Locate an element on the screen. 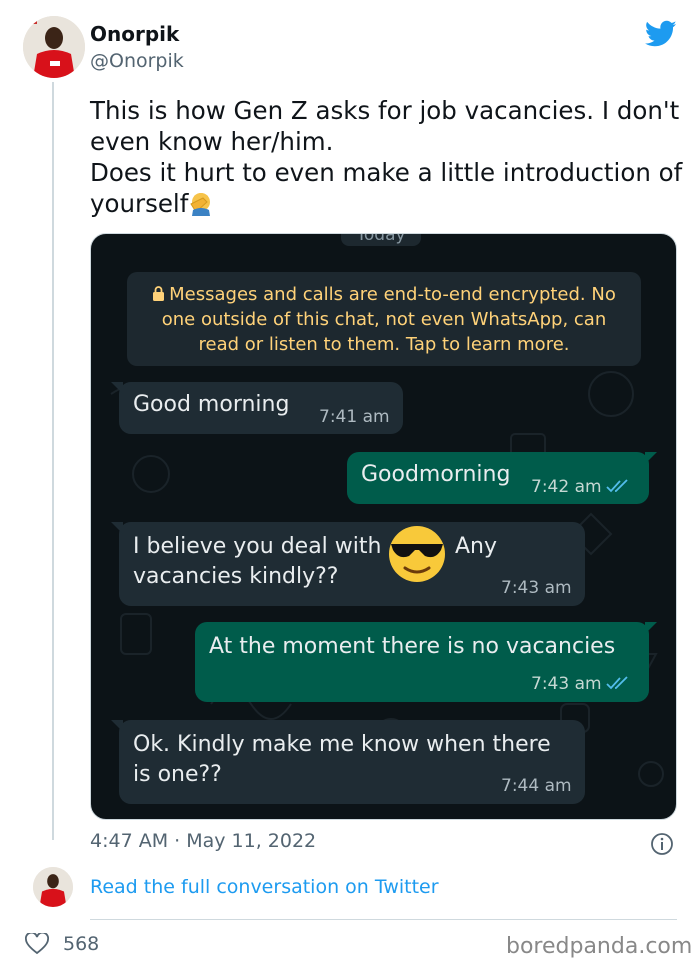 This screenshot has height=973, width=700. facepalm-emoji-icon is located at coordinates (200, 204).